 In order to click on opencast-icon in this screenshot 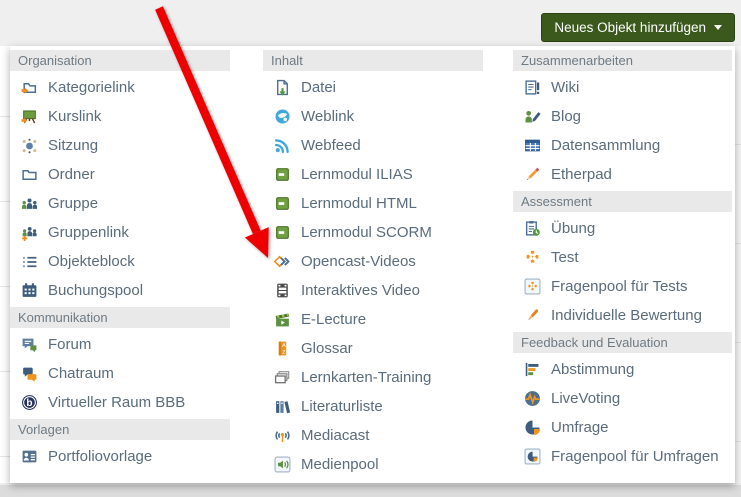, I will do `click(282, 261)`.